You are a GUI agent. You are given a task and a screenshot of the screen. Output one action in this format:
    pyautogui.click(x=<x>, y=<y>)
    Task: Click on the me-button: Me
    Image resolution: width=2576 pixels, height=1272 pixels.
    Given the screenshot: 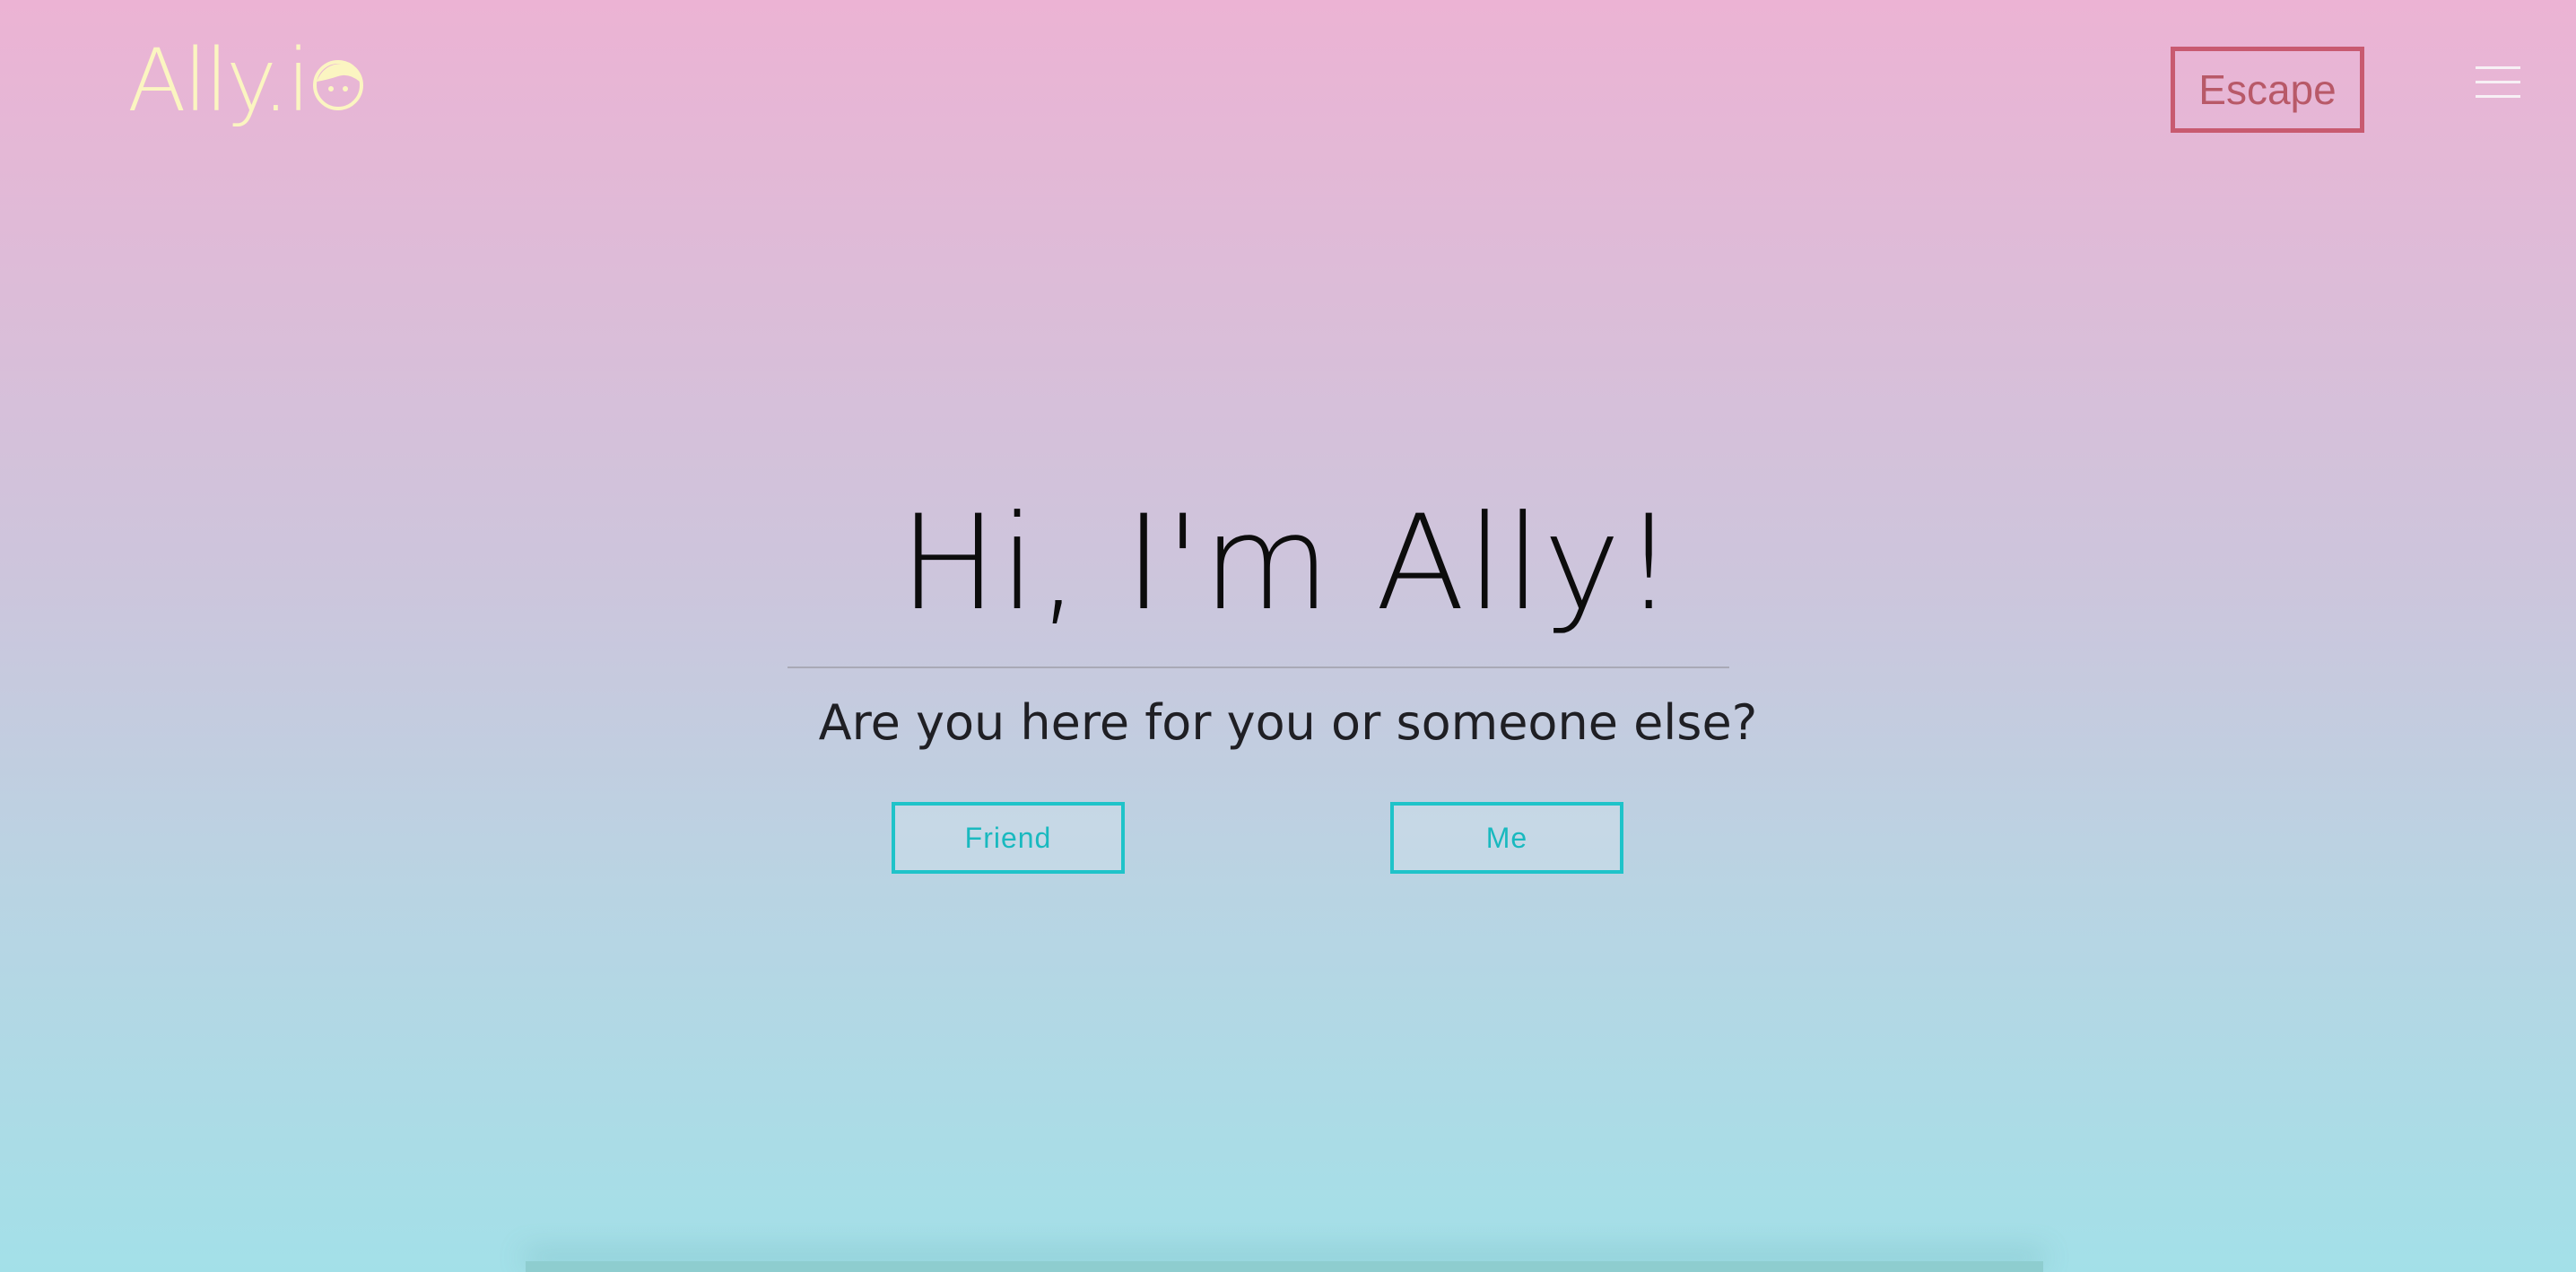 What is the action you would take?
    pyautogui.click(x=1506, y=838)
    